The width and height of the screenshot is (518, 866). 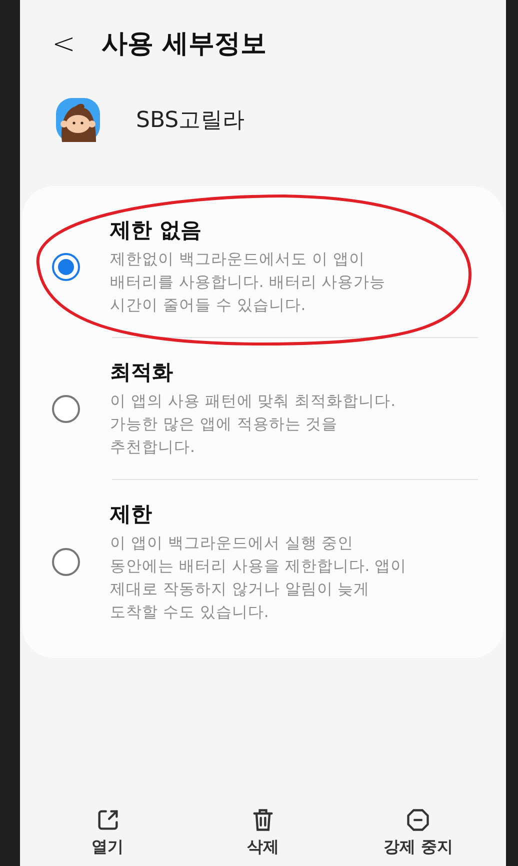 I want to click on option-title: 제한 없음, so click(x=156, y=230).